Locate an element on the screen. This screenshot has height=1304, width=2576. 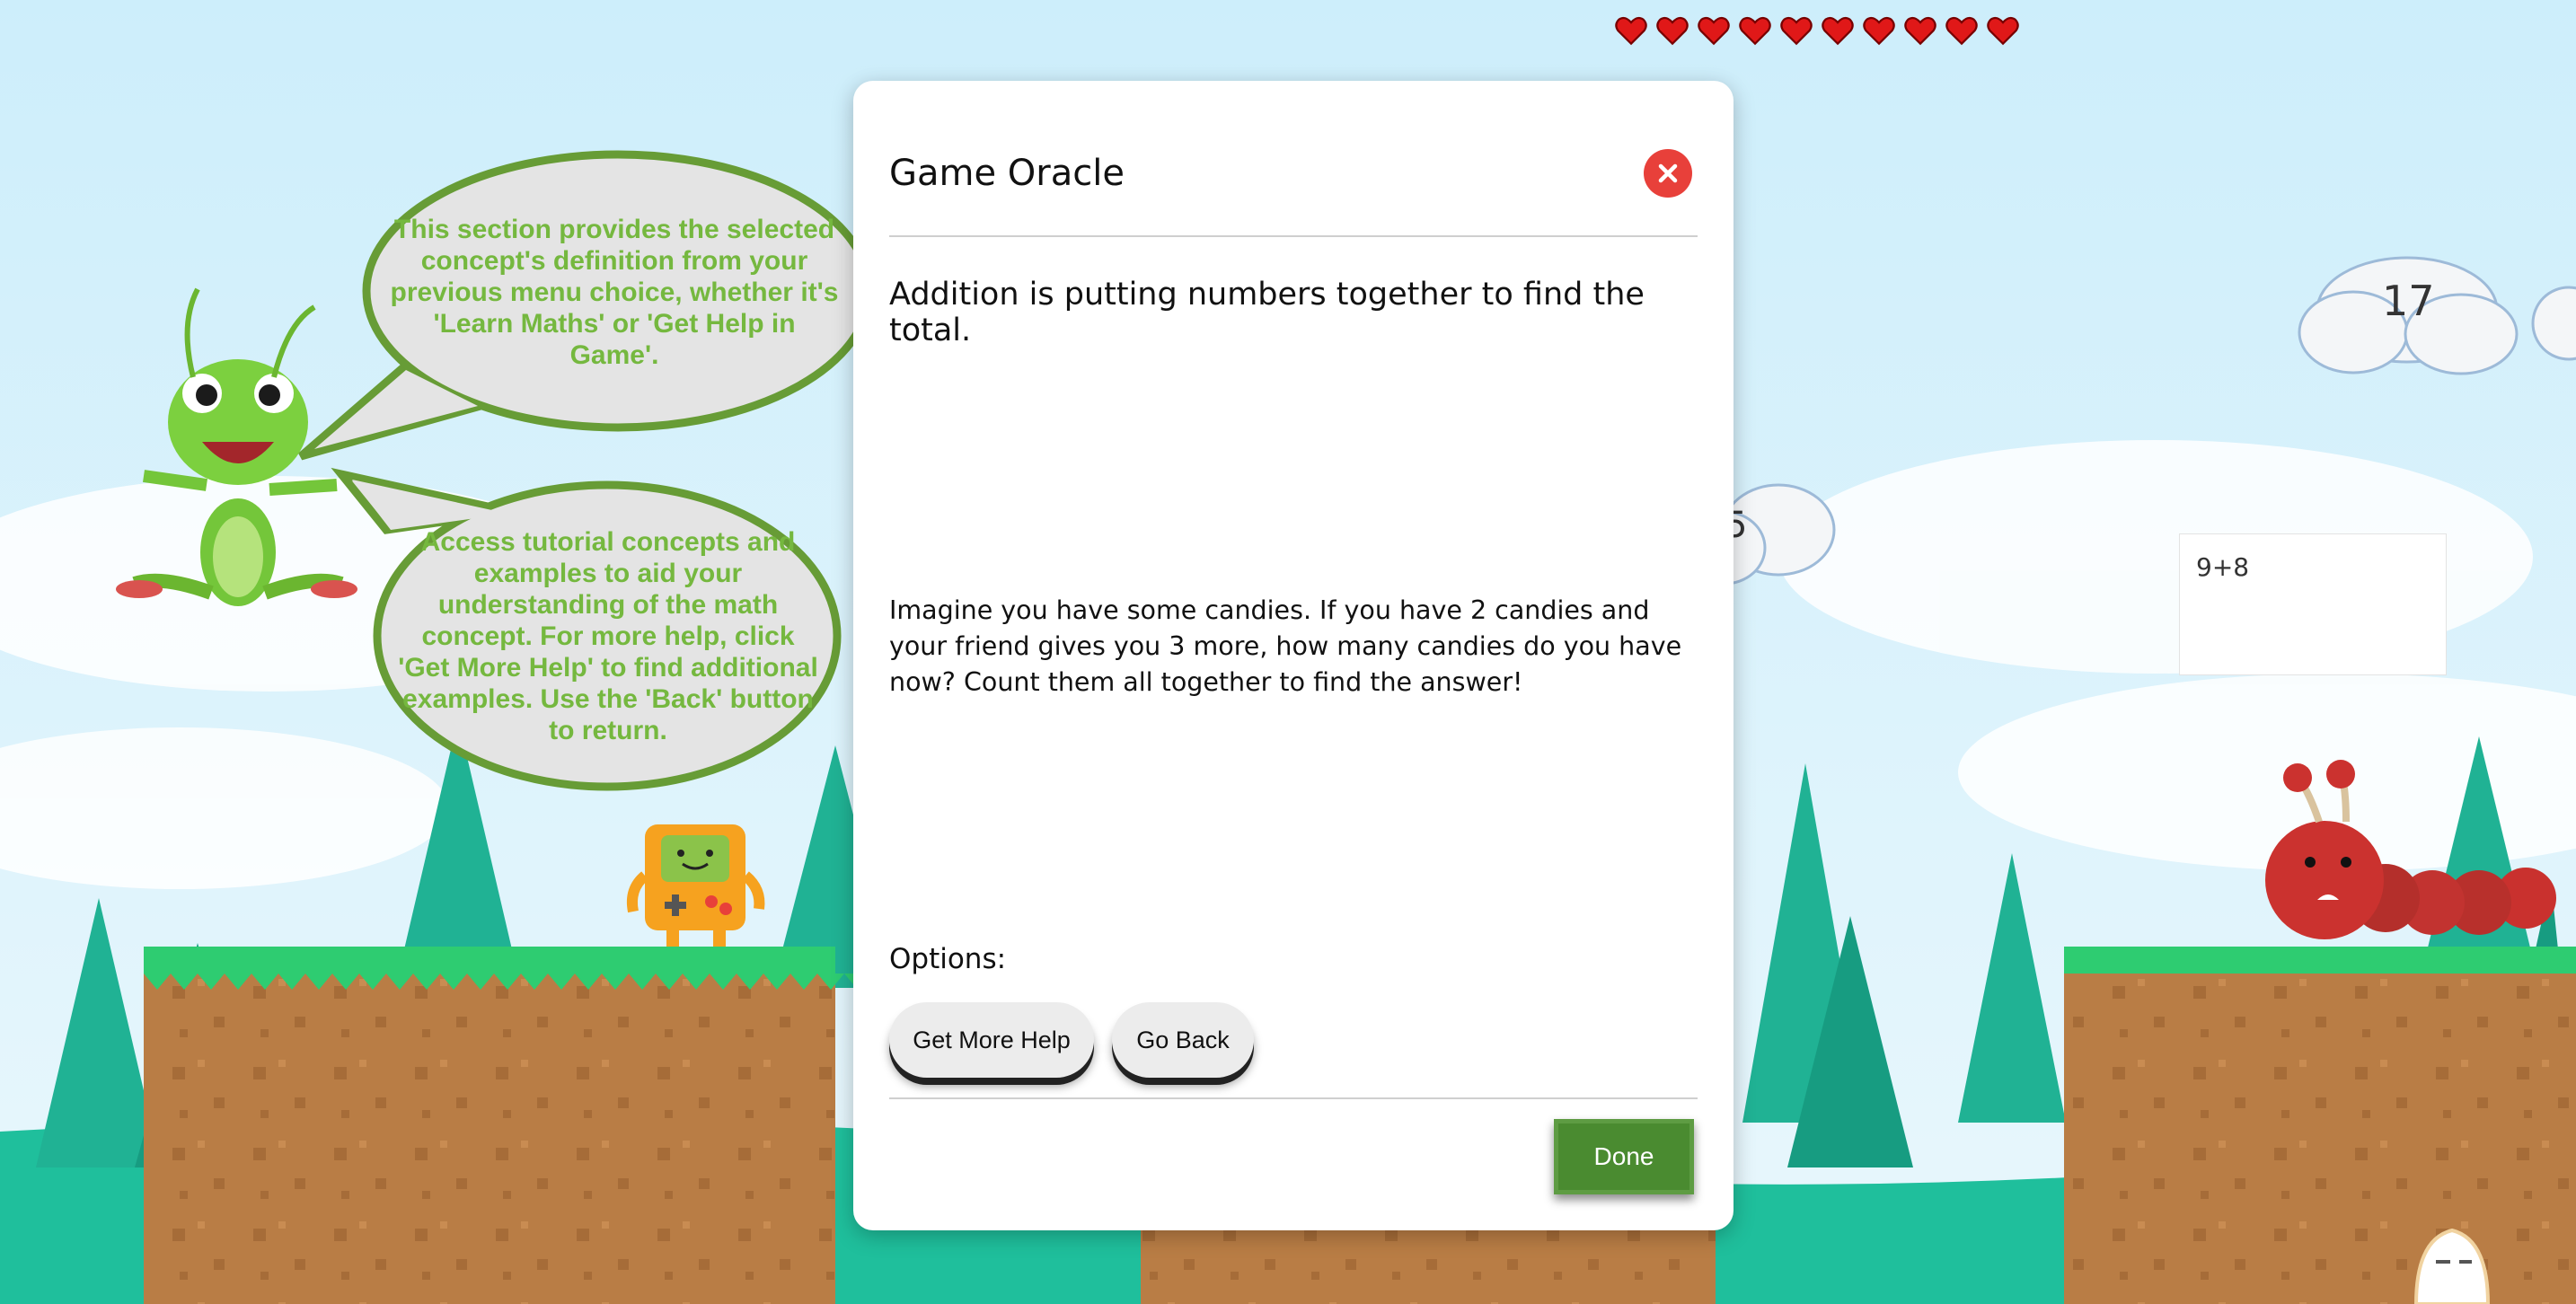
go-back-button: Go Back is located at coordinates (1183, 1040).